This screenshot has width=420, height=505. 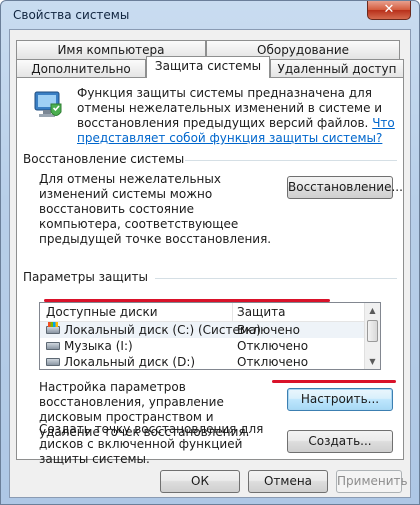 What do you see at coordinates (104, 159) in the screenshot?
I see `restore-group-title: Восстановление системы` at bounding box center [104, 159].